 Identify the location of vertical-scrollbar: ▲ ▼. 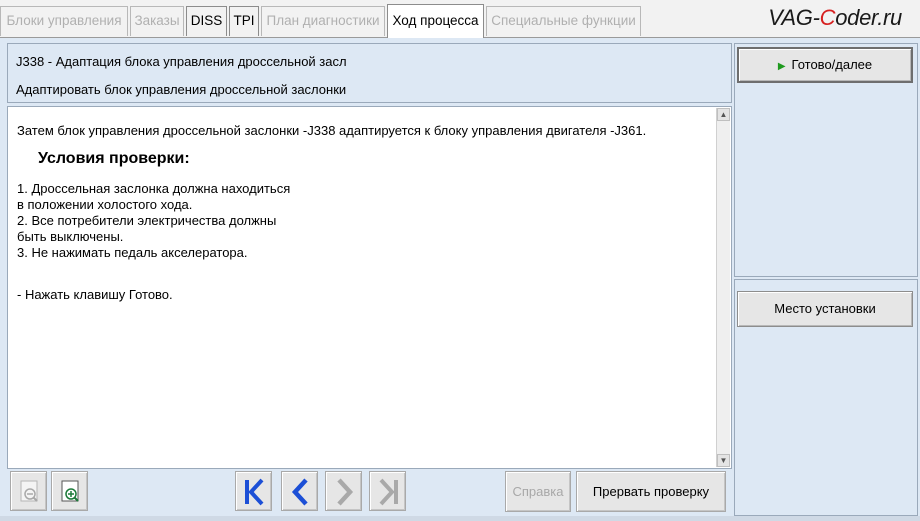
(723, 287).